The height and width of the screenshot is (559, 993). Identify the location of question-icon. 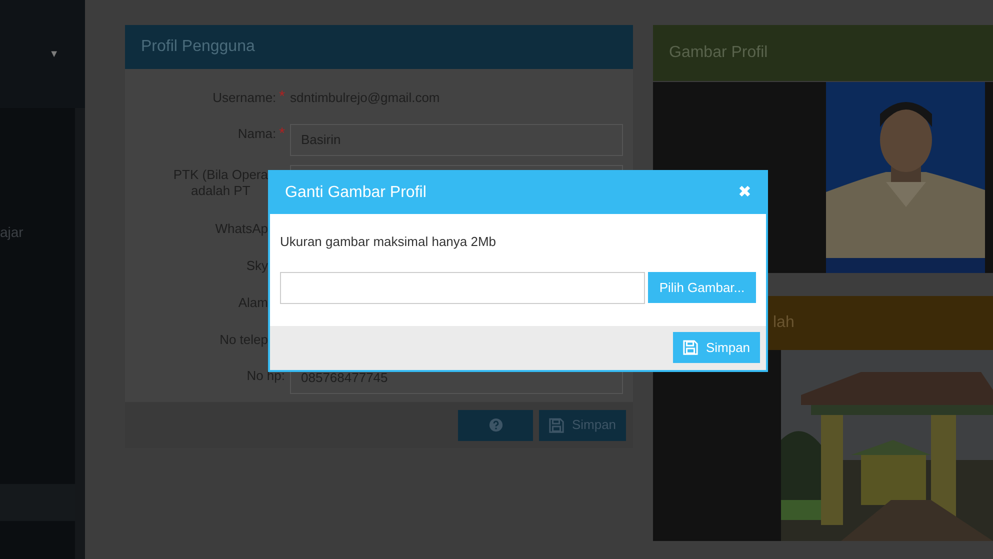
(495, 425).